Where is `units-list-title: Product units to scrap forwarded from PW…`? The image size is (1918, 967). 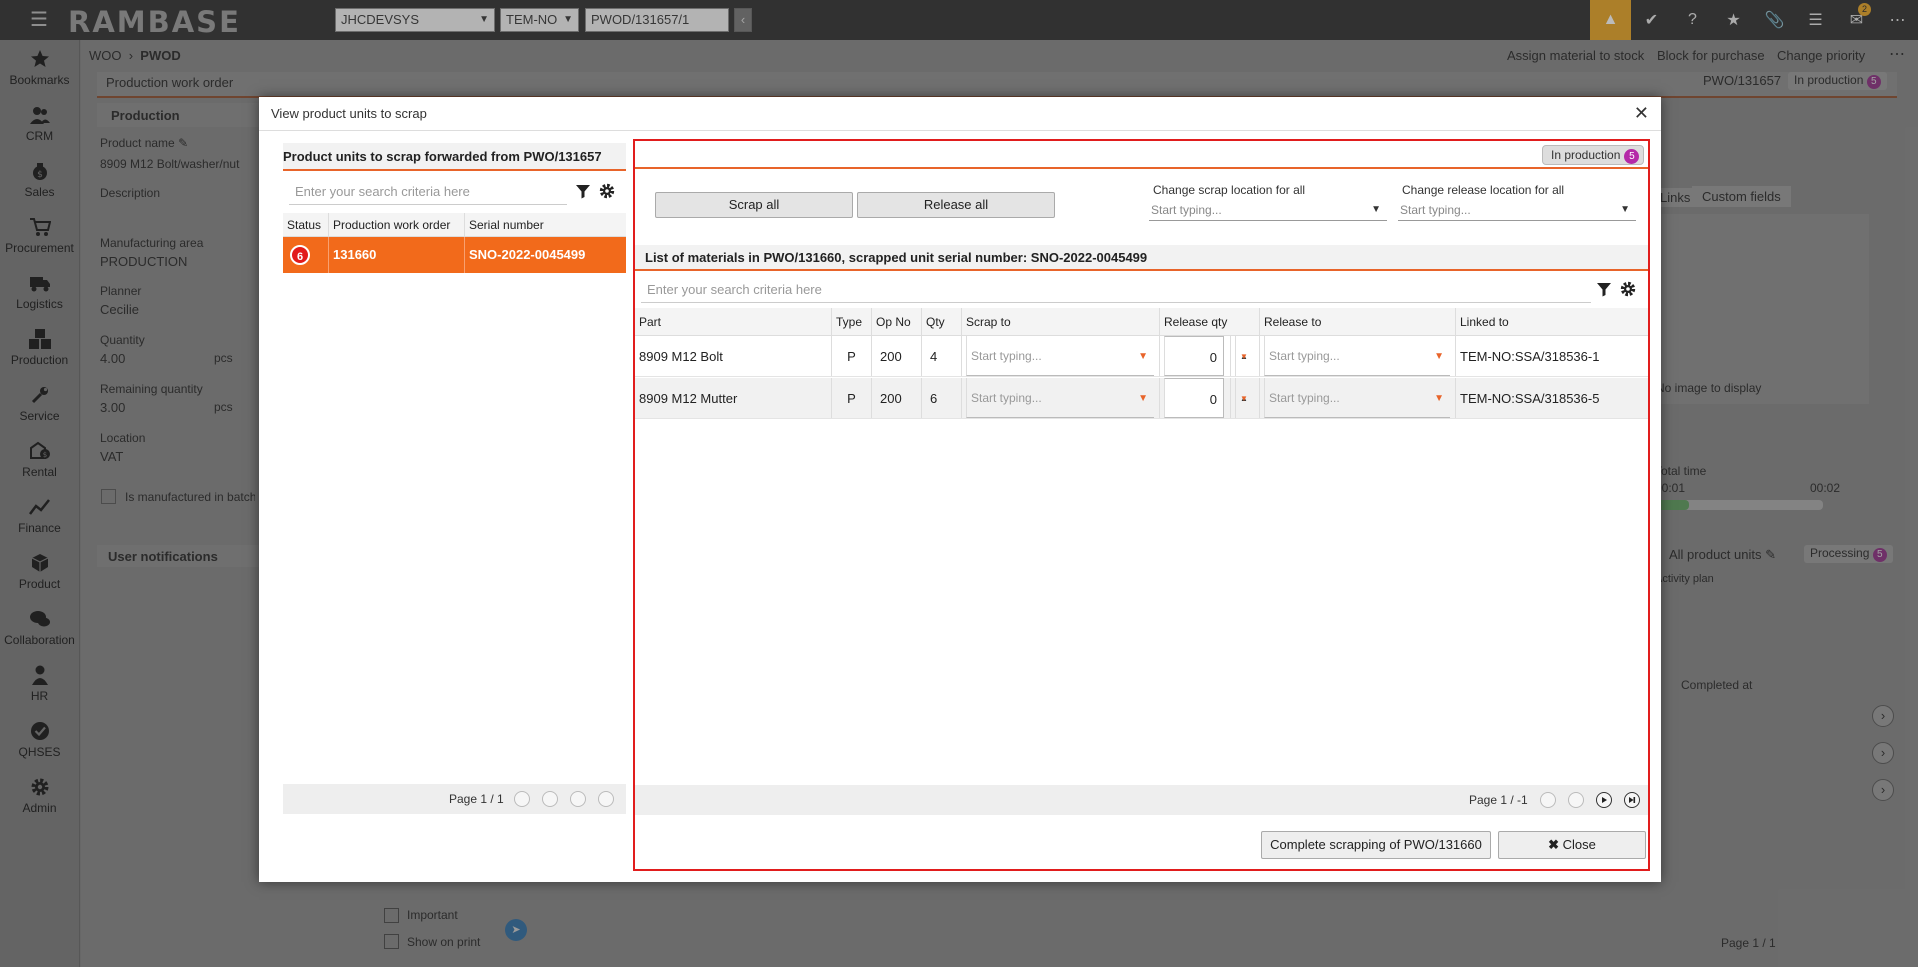 units-list-title: Product units to scrap forwarded from PW… is located at coordinates (454, 157).